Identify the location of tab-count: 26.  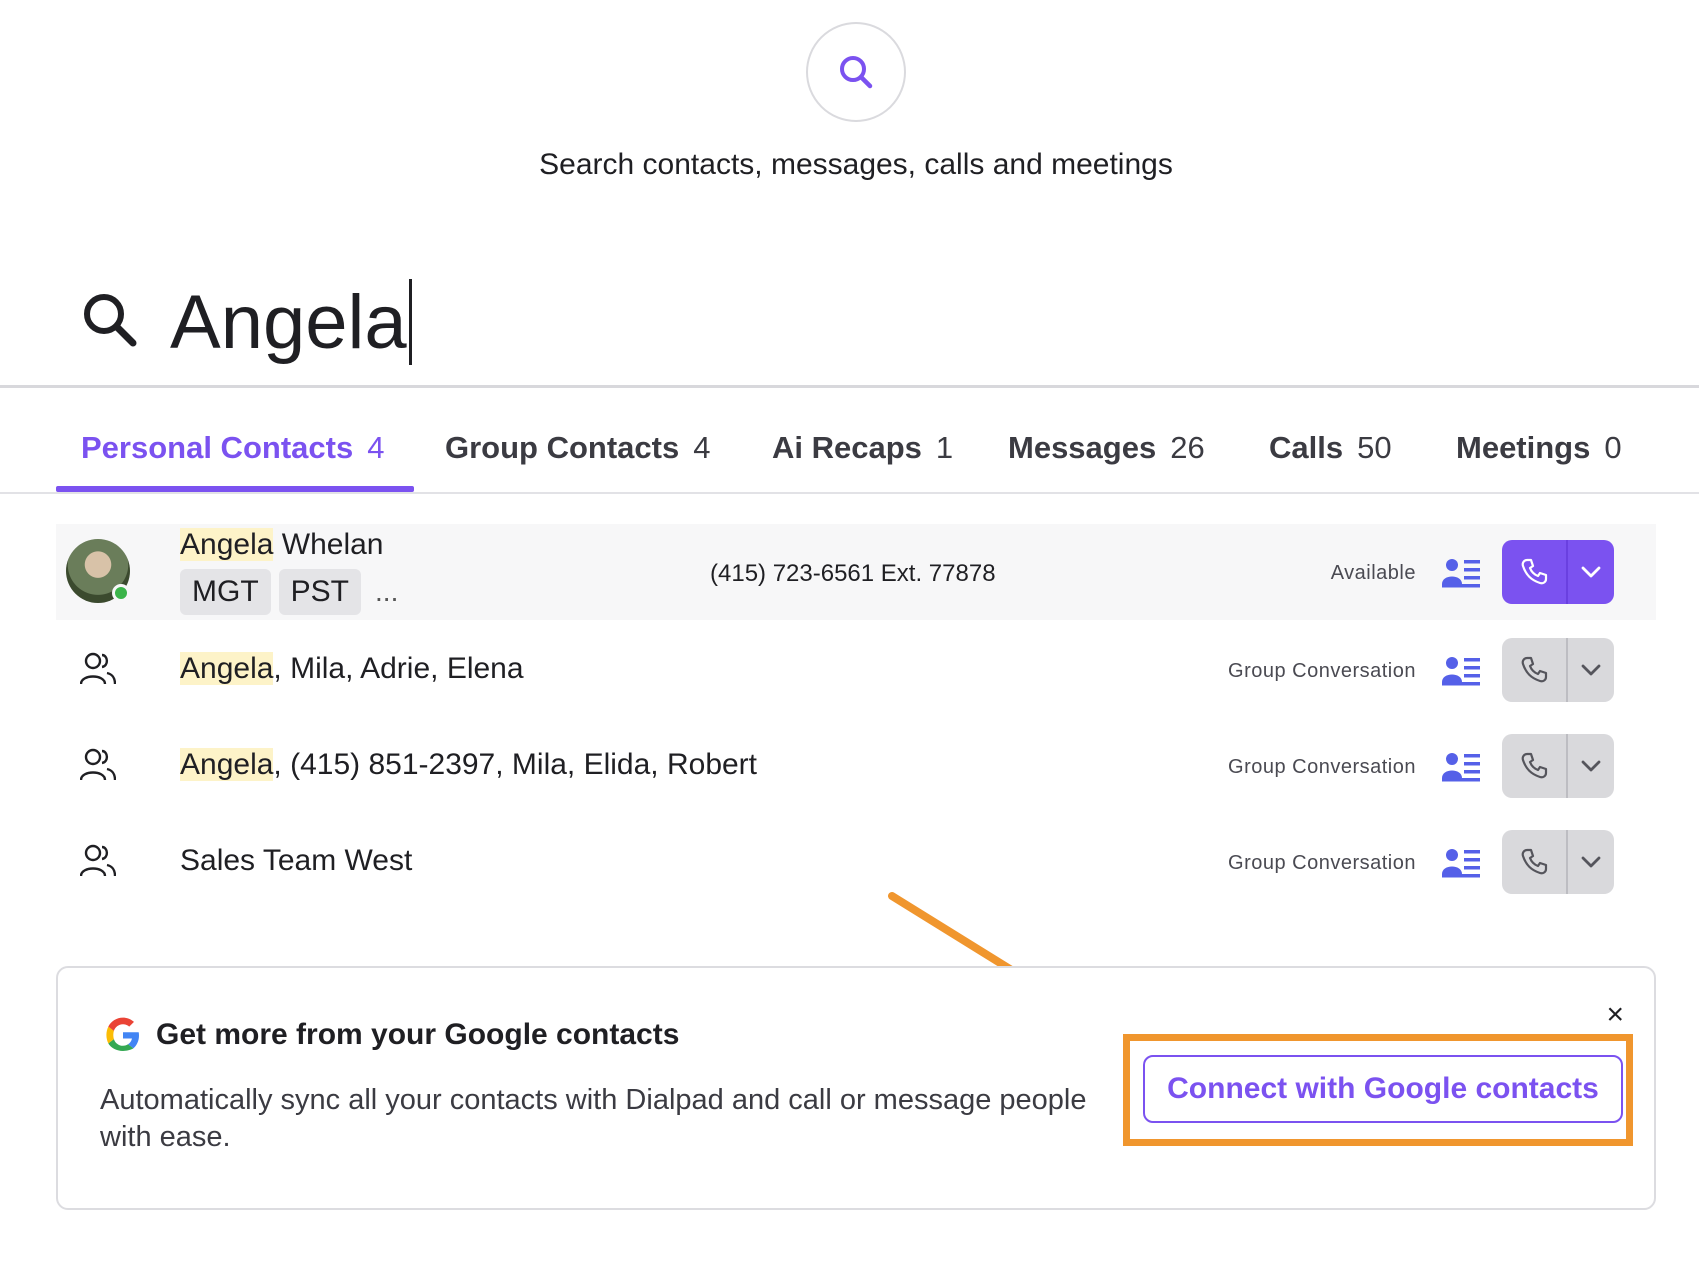
(1187, 447).